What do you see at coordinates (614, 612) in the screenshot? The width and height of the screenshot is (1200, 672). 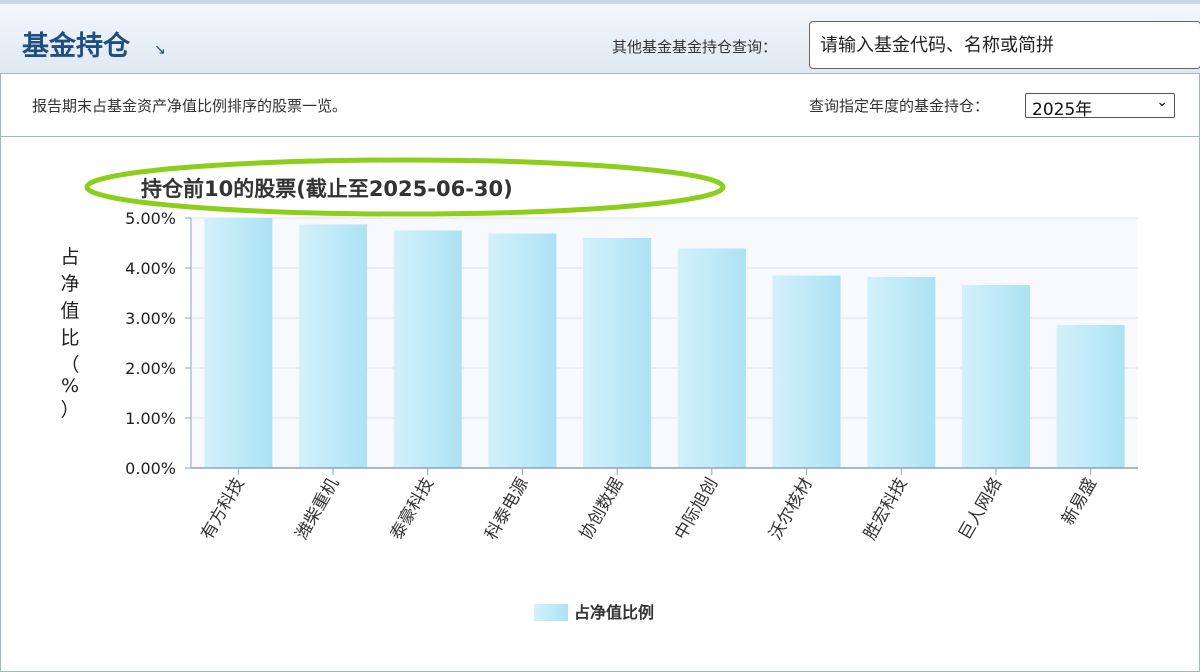 I see `legend-label: 占净值比例` at bounding box center [614, 612].